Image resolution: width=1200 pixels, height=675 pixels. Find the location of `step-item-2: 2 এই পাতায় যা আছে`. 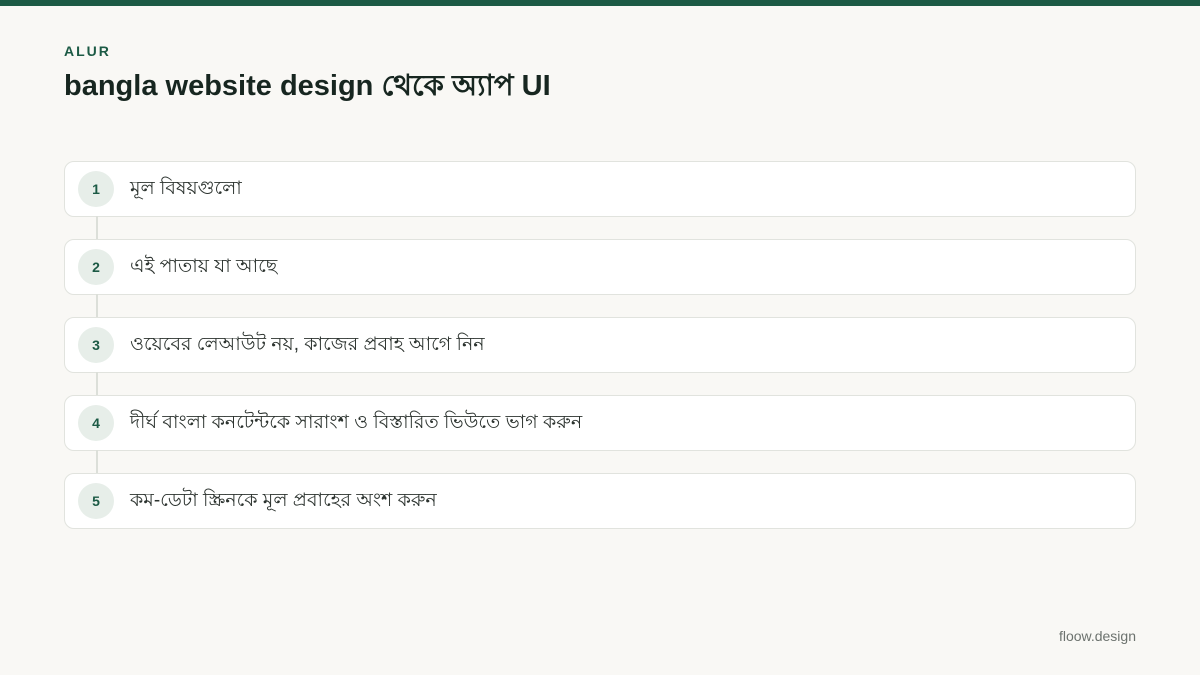

step-item-2: 2 এই পাতায় যা আছে is located at coordinates (600, 278).